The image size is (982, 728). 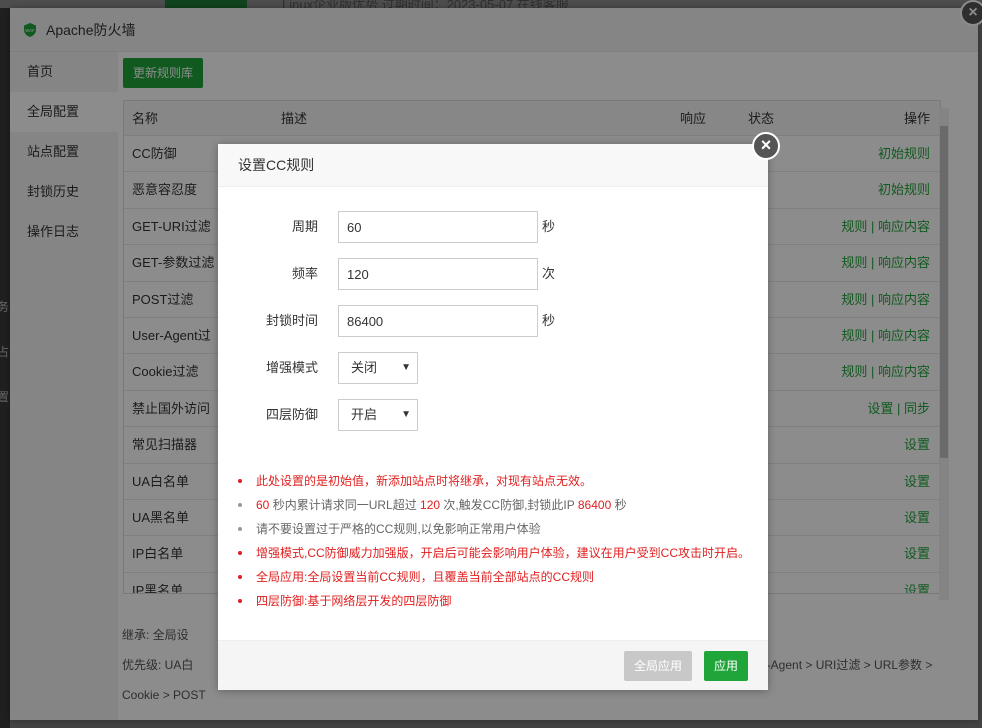 I want to click on layer4-label: 四层防御, so click(x=291, y=414).